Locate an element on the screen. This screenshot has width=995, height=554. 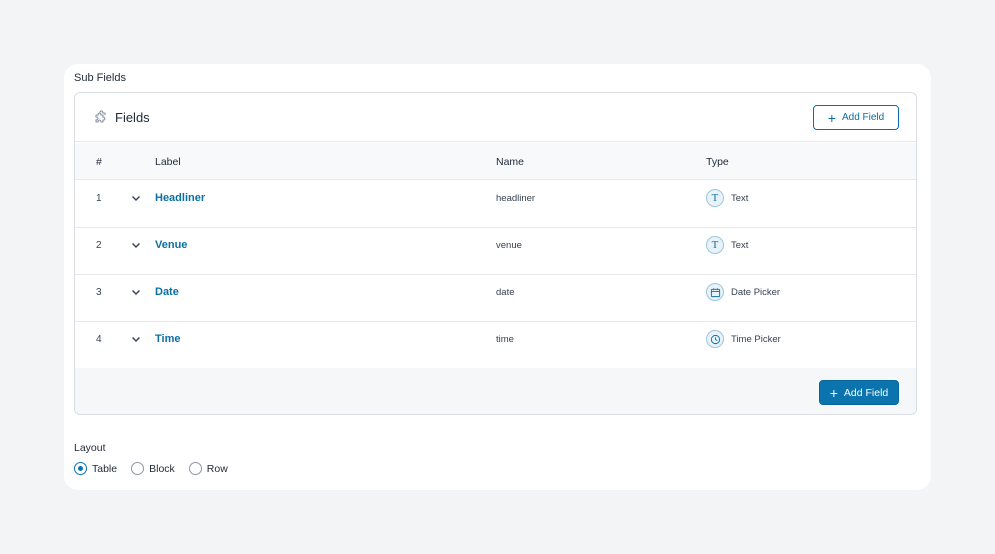
field-name: time is located at coordinates (505, 339).